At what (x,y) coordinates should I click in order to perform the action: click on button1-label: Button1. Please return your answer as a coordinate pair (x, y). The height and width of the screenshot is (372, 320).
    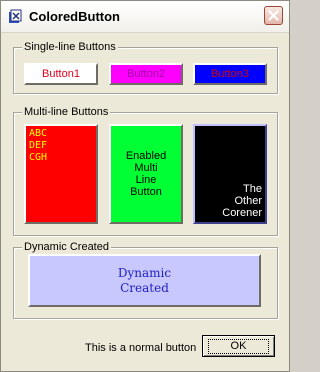
    Looking at the image, I should click on (61, 74).